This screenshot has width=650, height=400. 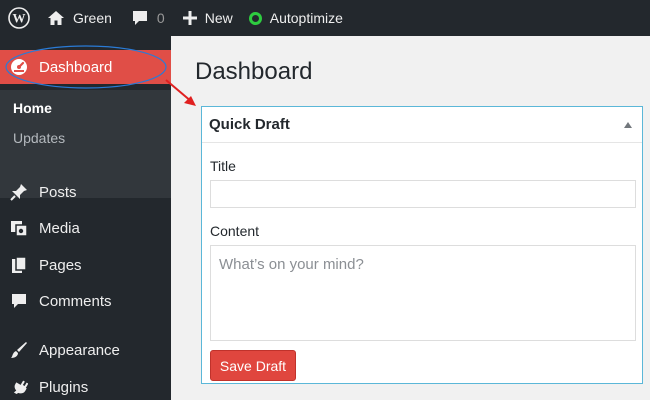 What do you see at coordinates (628, 125) in the screenshot?
I see `collapse-arrow-icon` at bounding box center [628, 125].